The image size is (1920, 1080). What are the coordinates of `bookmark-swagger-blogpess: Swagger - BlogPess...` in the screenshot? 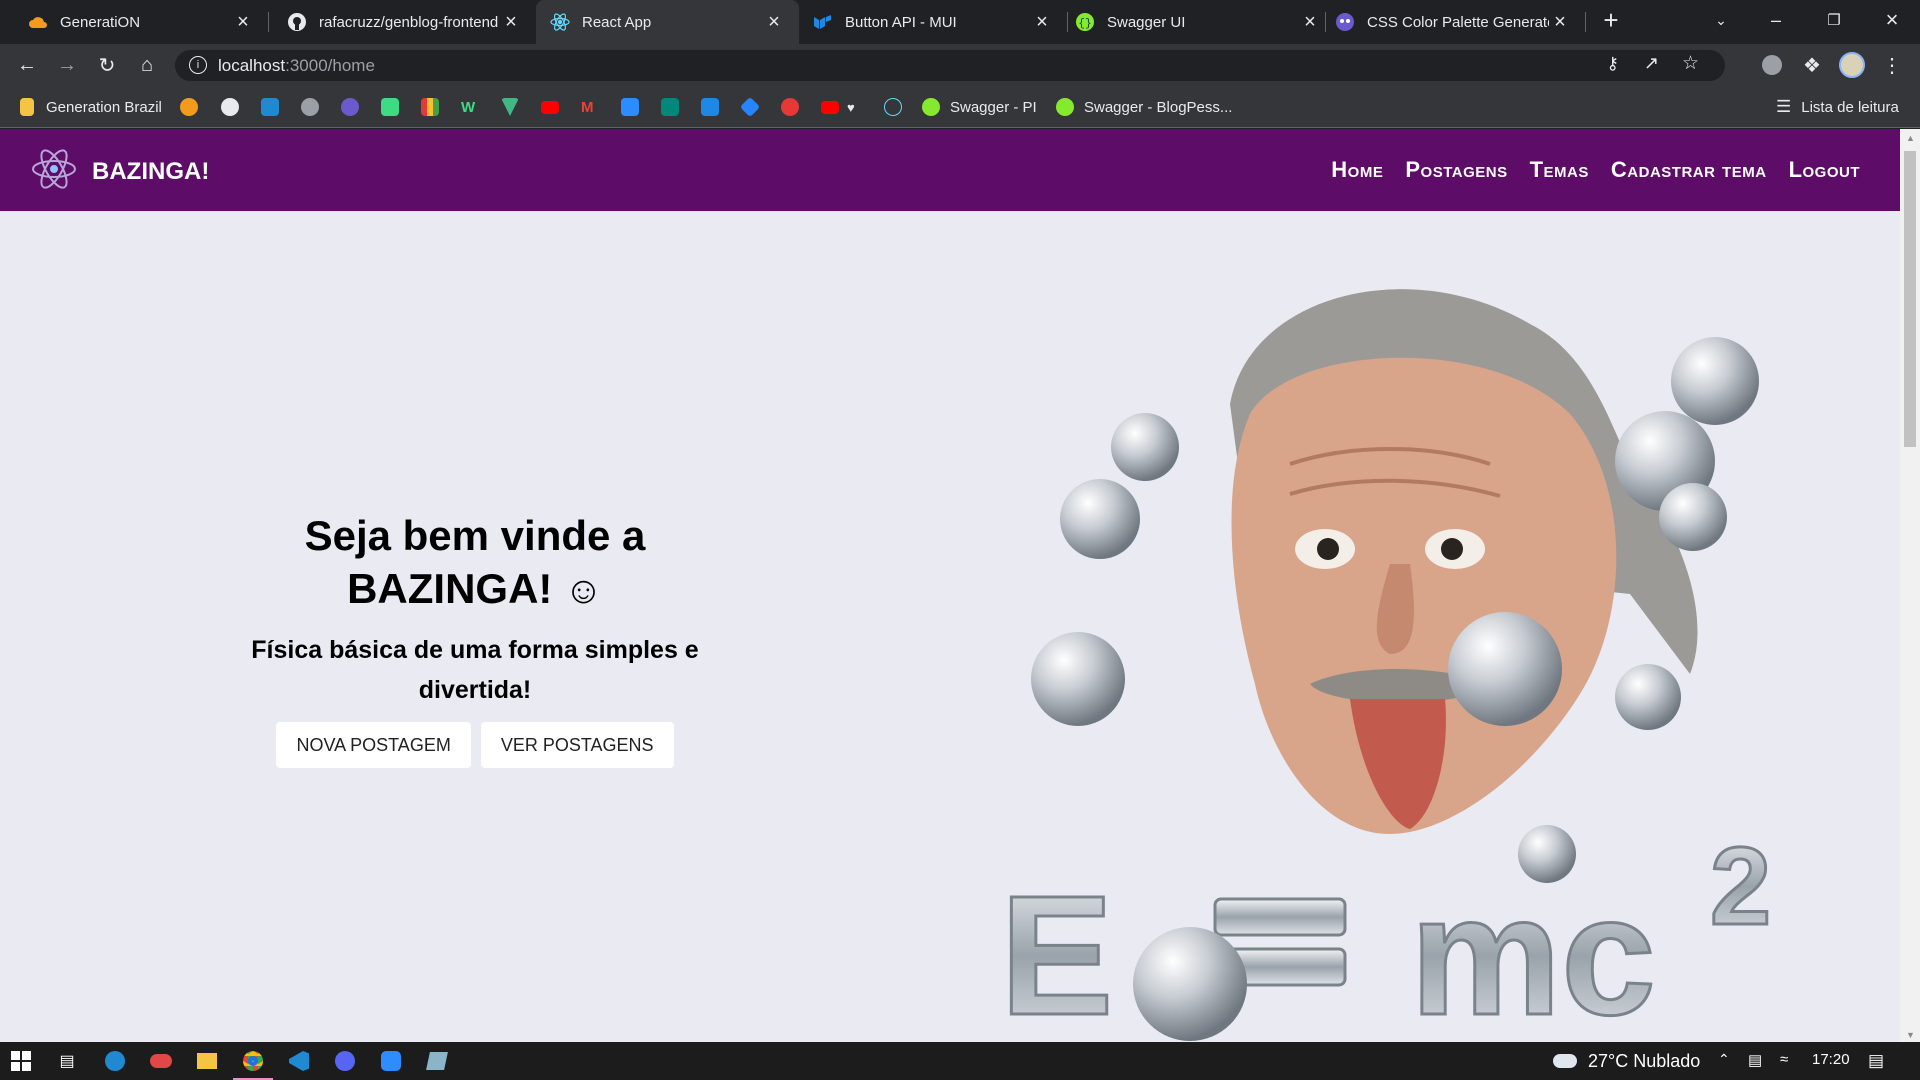 It's located at (1144, 107).